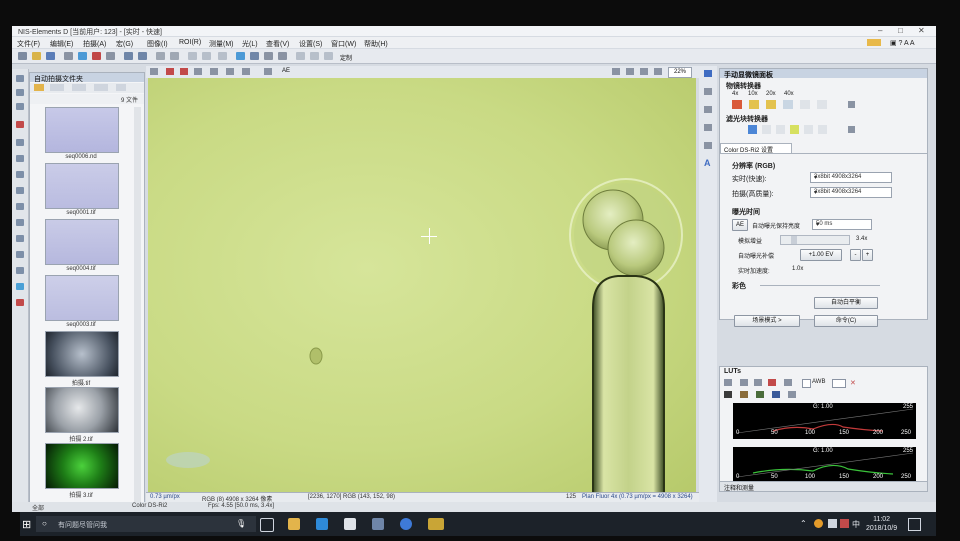 The height and width of the screenshot is (541, 960). I want to click on chart-icon, so click(314, 56).